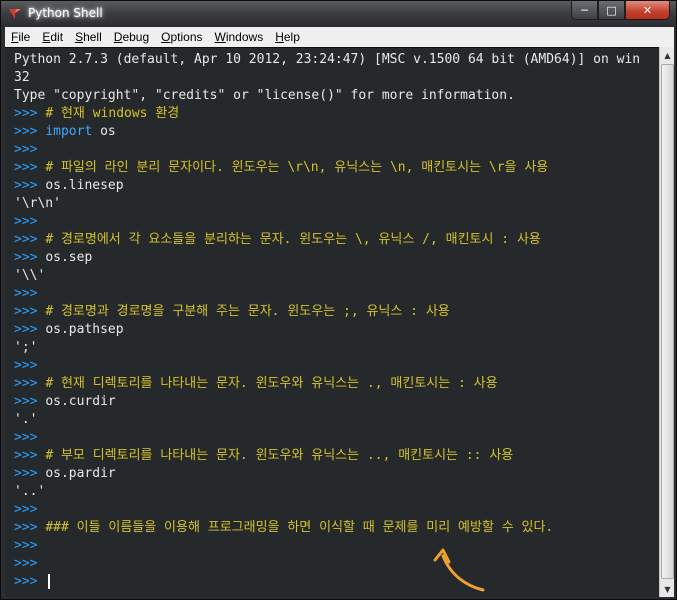  I want to click on code-text: os.sep, so click(69, 257).